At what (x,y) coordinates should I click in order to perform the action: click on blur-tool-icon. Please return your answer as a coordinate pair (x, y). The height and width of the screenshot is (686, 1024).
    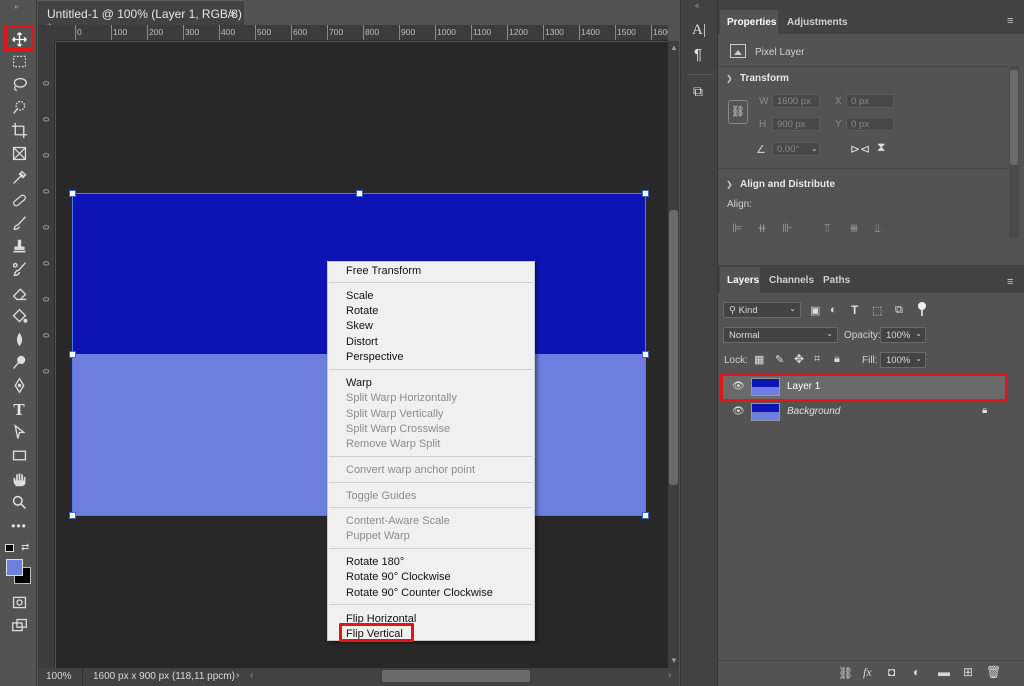
    Looking at the image, I should click on (19, 339).